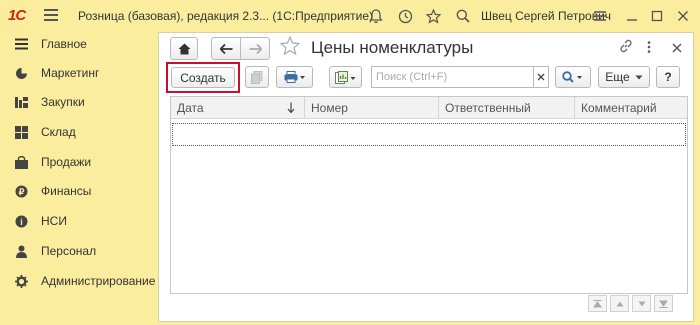 The width and height of the screenshot is (700, 325). I want to click on sidebar-item-label: Продажи, so click(66, 162).